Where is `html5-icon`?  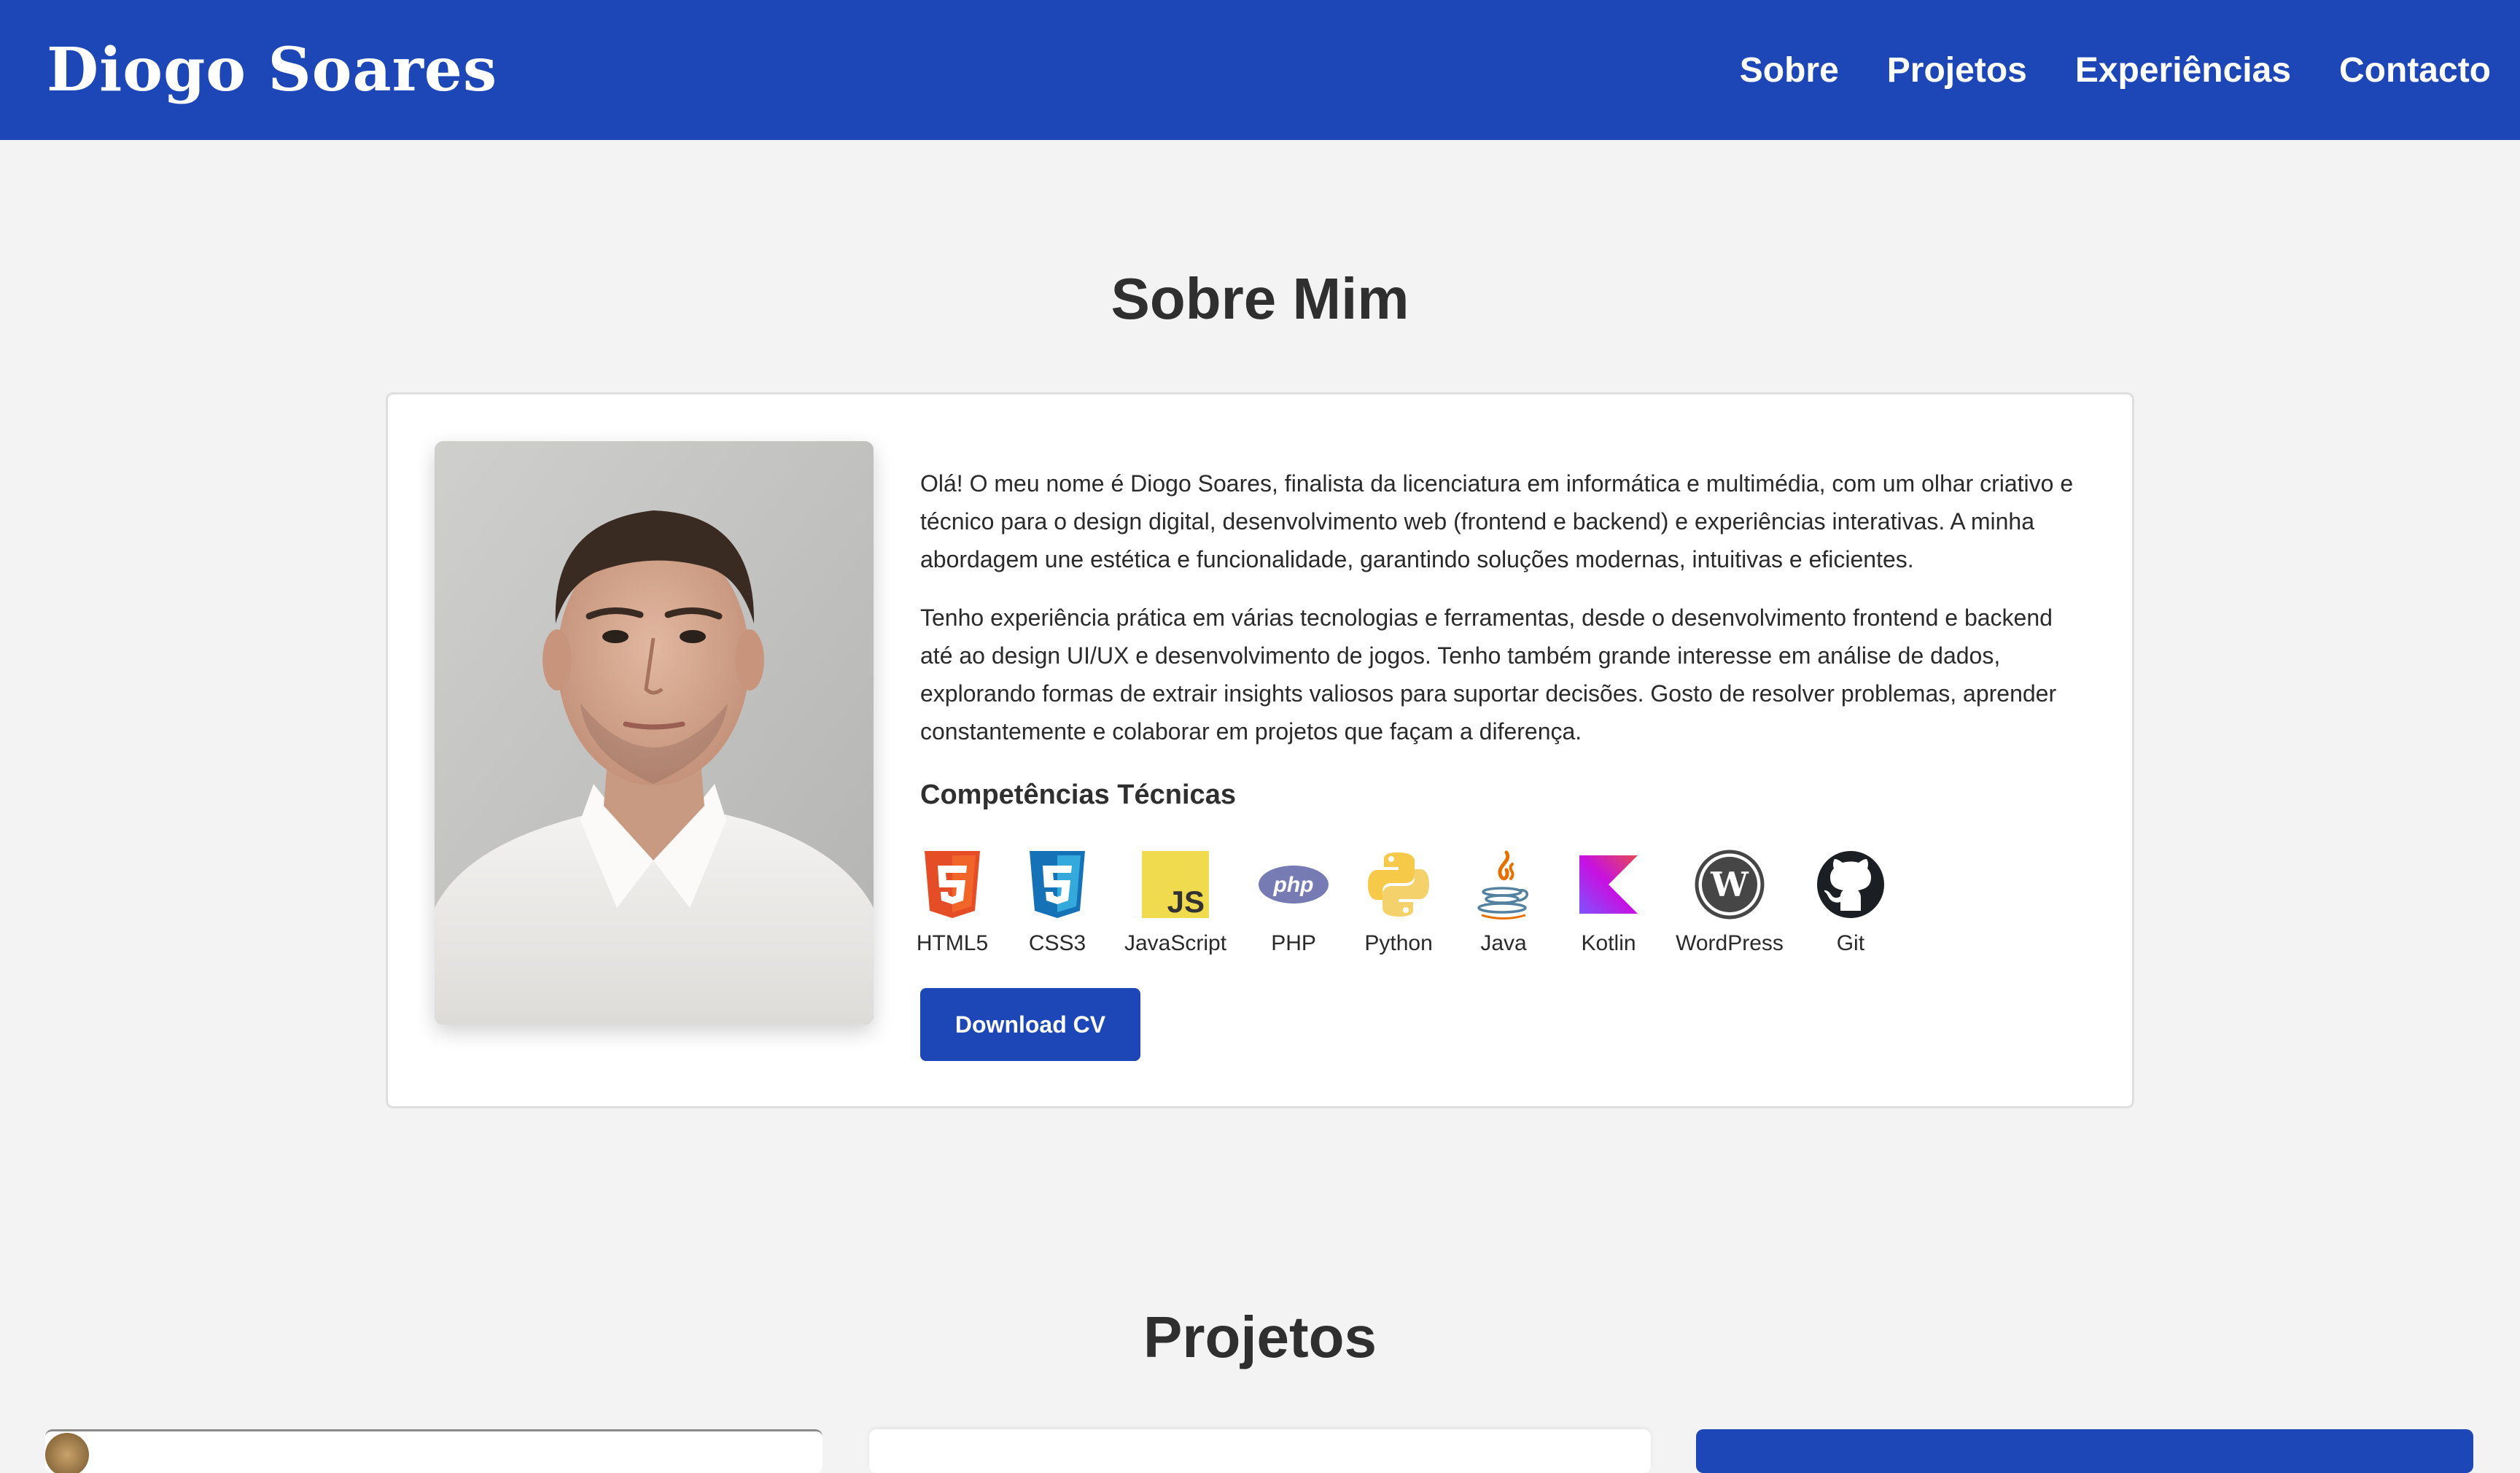 html5-icon is located at coordinates (952, 884).